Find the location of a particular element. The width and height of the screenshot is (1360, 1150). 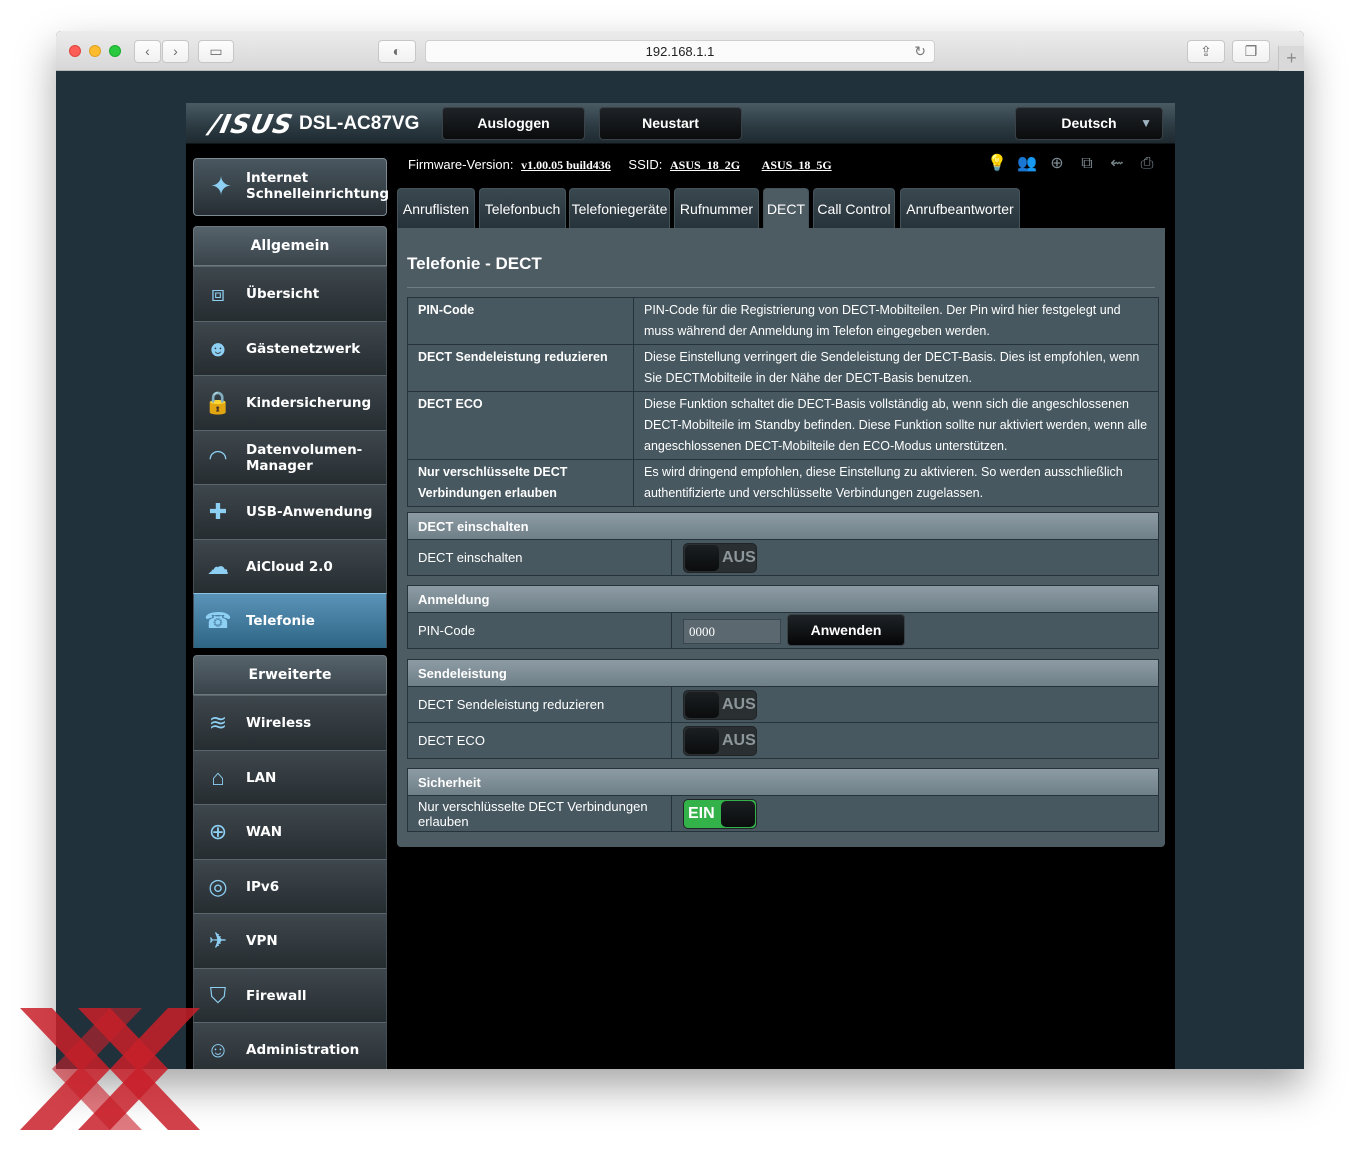

encrypted-only-toggle: EIN is located at coordinates (720, 814).